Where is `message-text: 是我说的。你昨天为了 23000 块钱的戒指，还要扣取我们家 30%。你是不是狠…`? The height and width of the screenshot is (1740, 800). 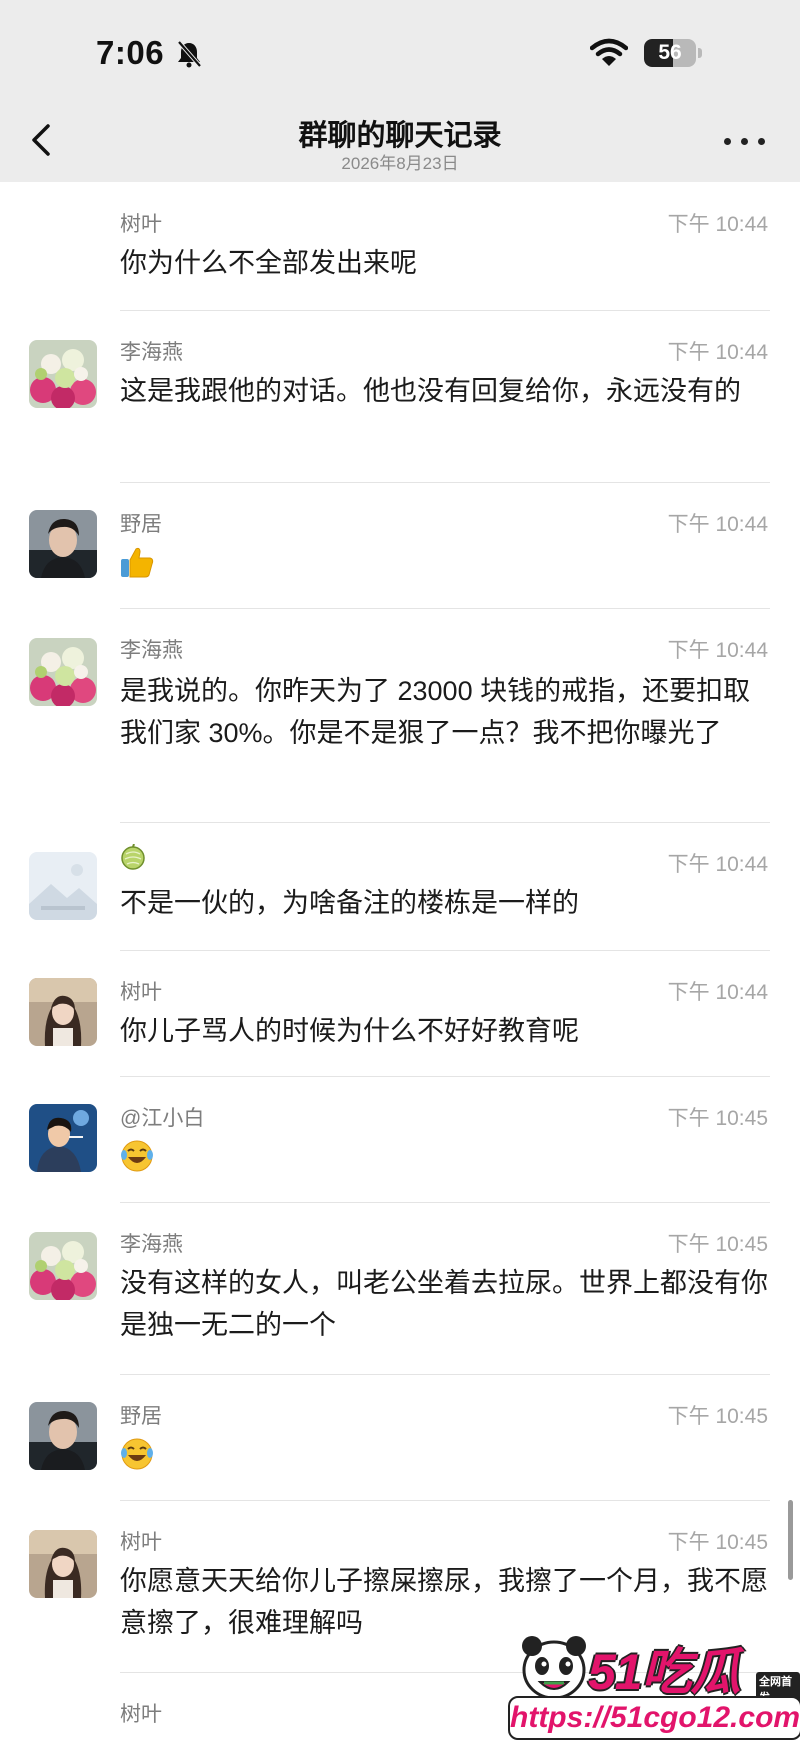
message-text: 是我说的。你昨天为了 23000 块钱的戒指，还要扣取我们家 30%。你是不是狠… is located at coordinates (435, 712).